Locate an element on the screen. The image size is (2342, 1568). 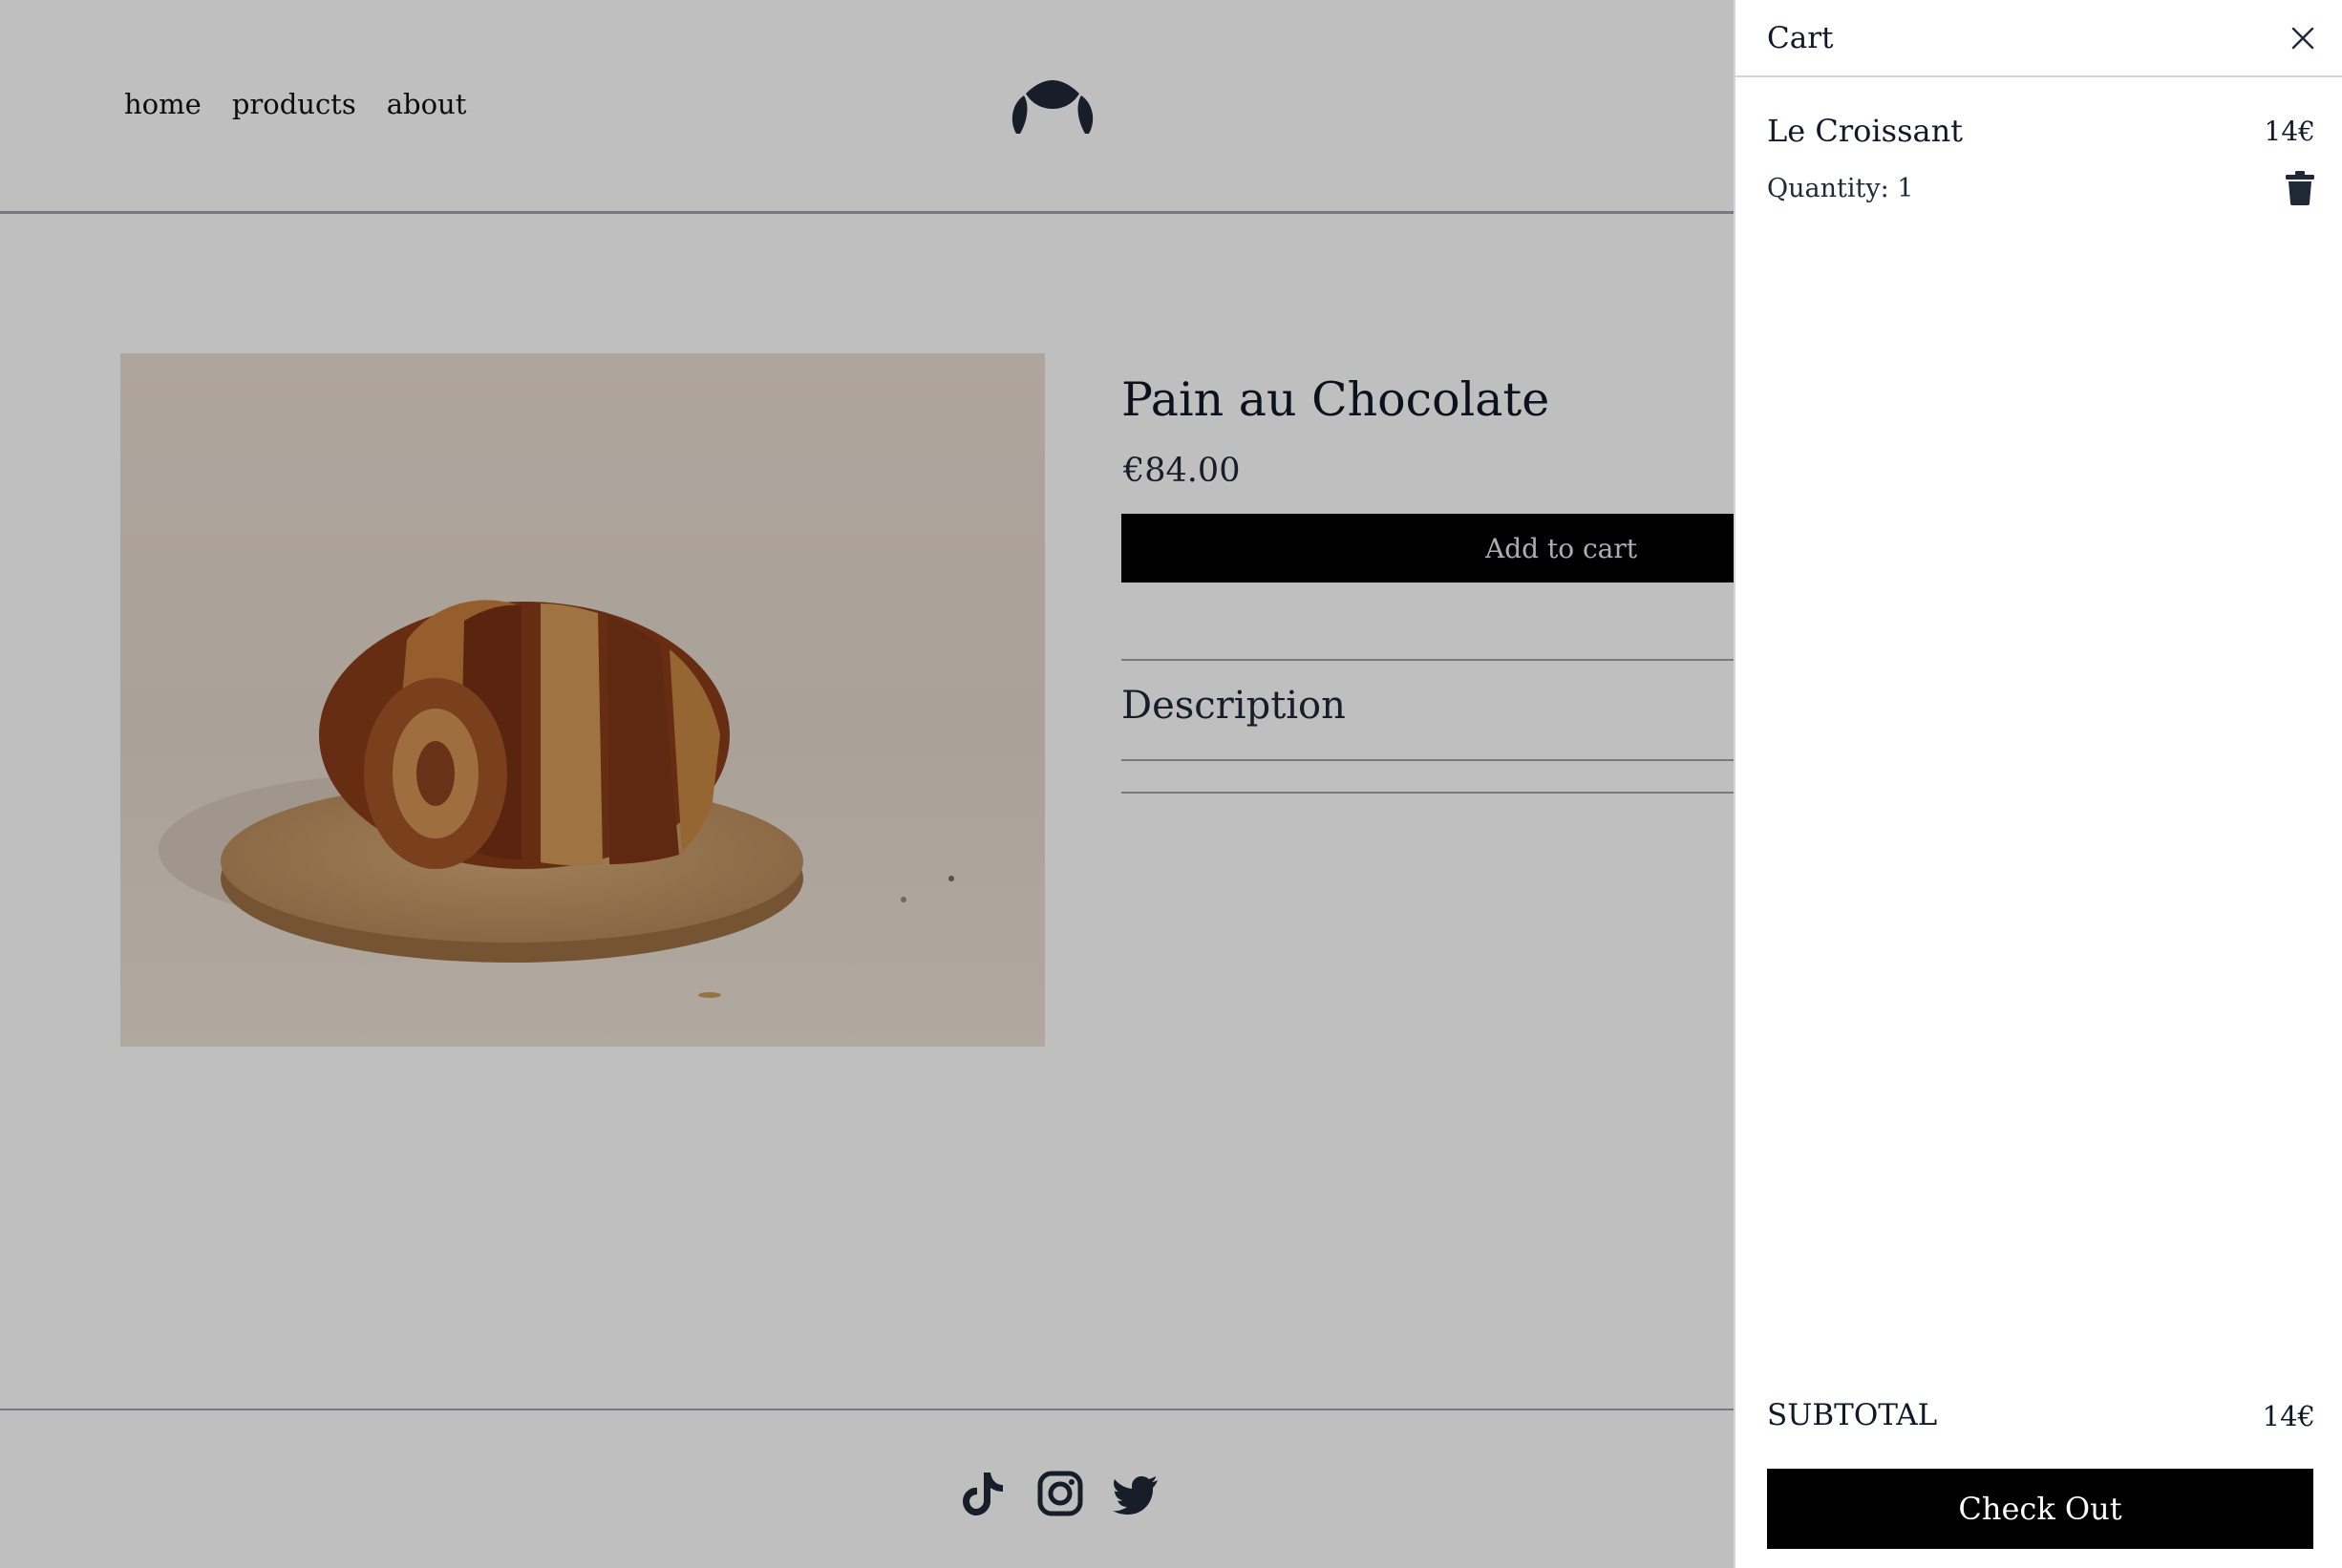
trash-icon is located at coordinates (2300, 188).